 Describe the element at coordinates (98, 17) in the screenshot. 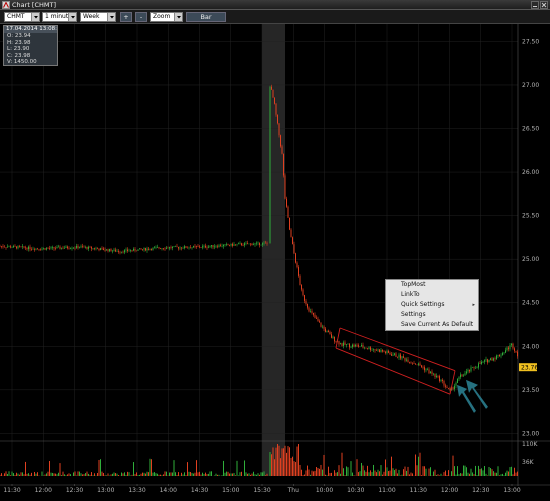

I see `range-select: Week` at that location.